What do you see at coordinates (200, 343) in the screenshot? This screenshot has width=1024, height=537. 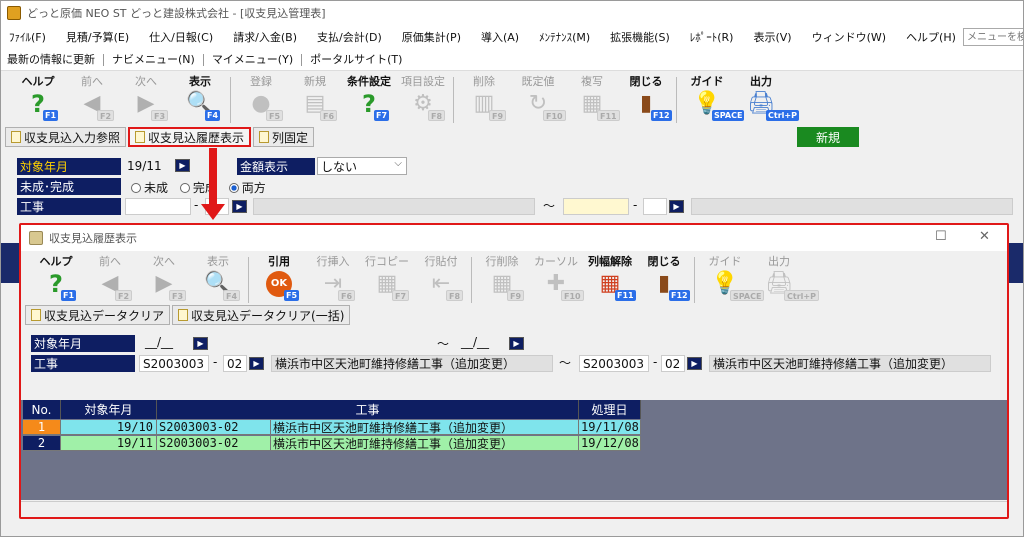 I see `month-from-picker-button: ▶` at bounding box center [200, 343].